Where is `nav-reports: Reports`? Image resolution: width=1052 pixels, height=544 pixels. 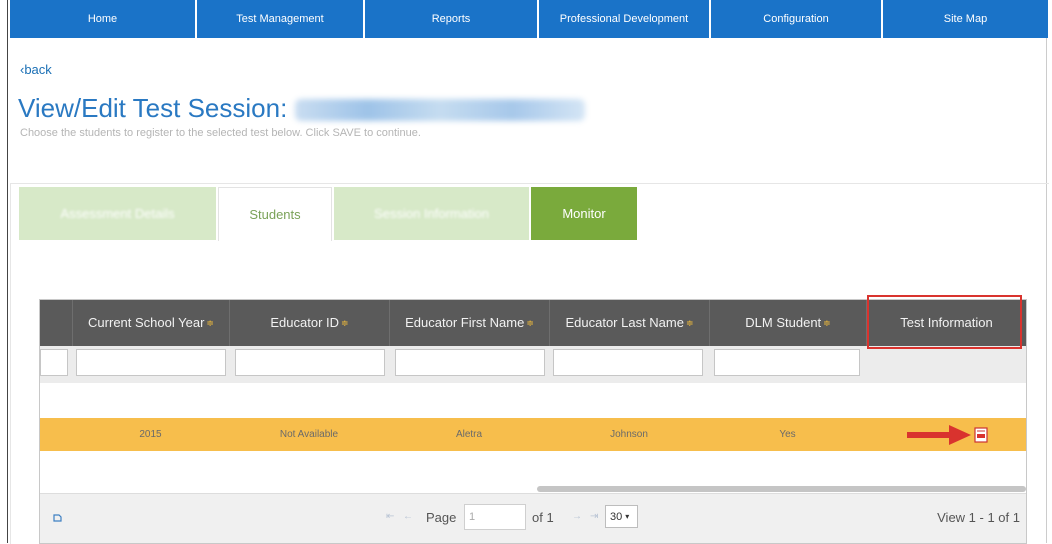
nav-reports: Reports is located at coordinates (452, 19).